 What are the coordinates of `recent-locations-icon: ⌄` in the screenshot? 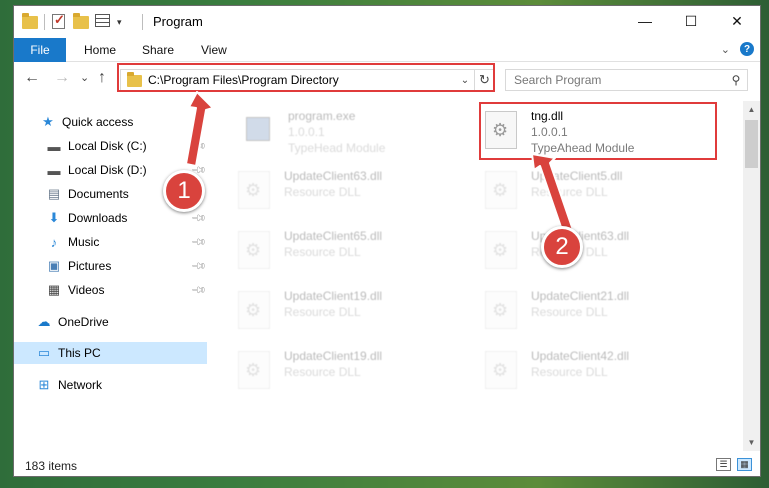 It's located at (84, 77).